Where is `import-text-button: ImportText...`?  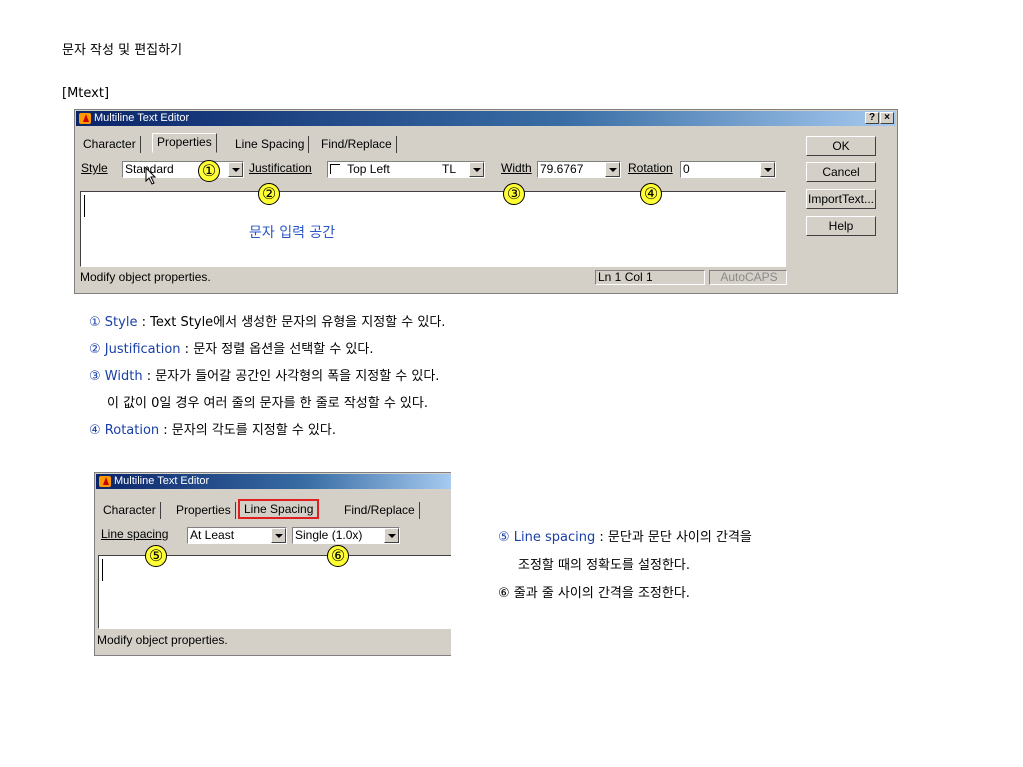 import-text-button: ImportText... is located at coordinates (841, 199).